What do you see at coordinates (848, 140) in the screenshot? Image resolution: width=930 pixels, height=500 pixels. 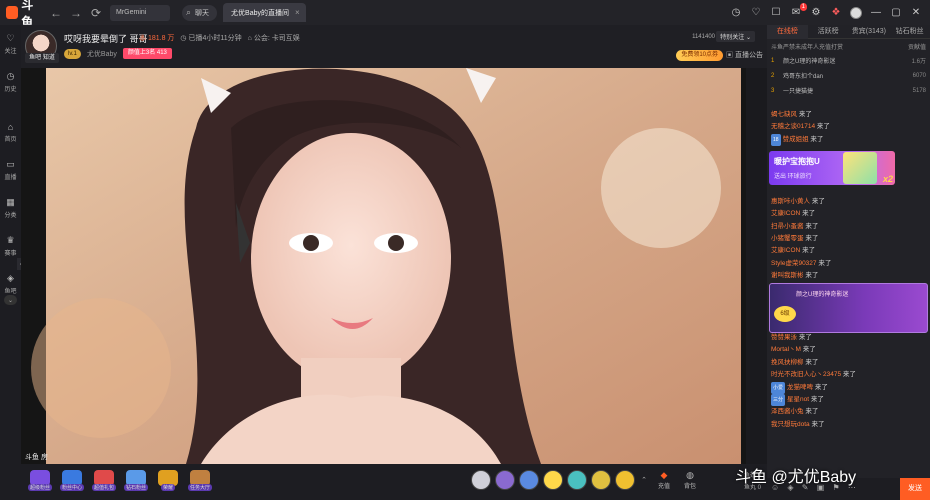 I see `chat-message: 18 赞成姐姐 来了` at bounding box center [848, 140].